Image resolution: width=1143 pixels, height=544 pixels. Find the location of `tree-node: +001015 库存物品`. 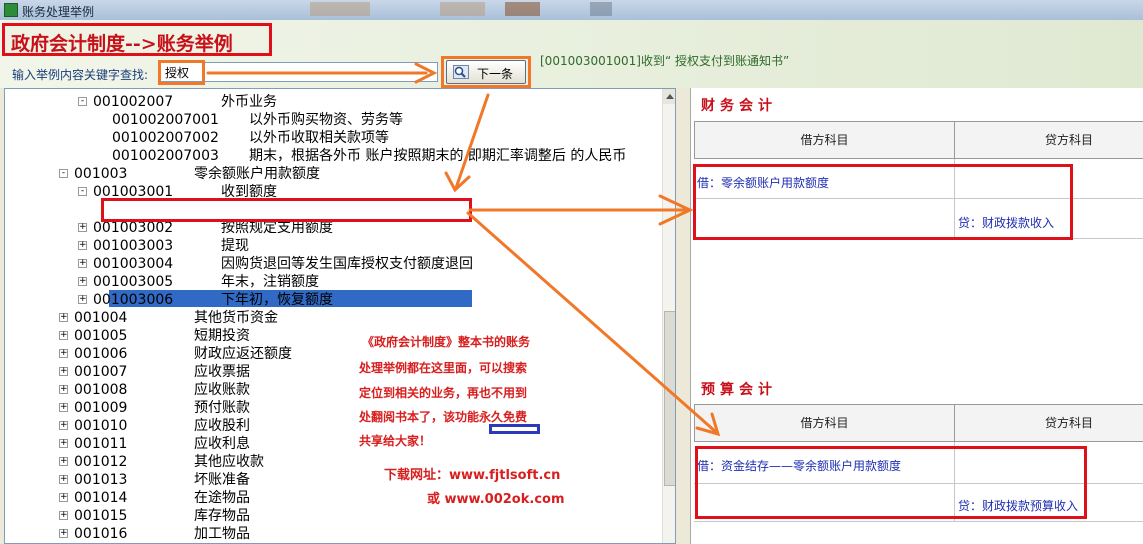

tree-node: +001015 库存物品 is located at coordinates (333, 516).